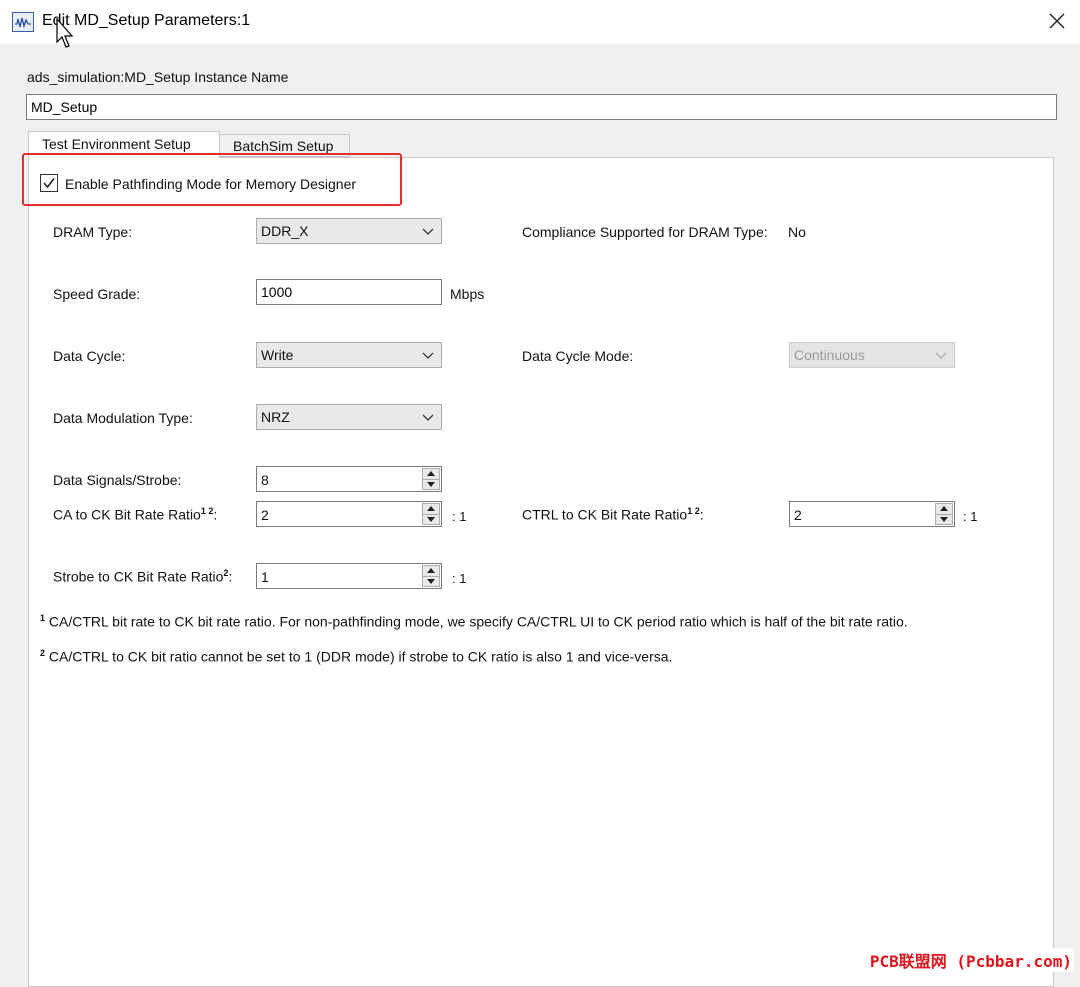  Describe the element at coordinates (459, 516) in the screenshot. I see `ca-ratio-suffix: : 1` at that location.